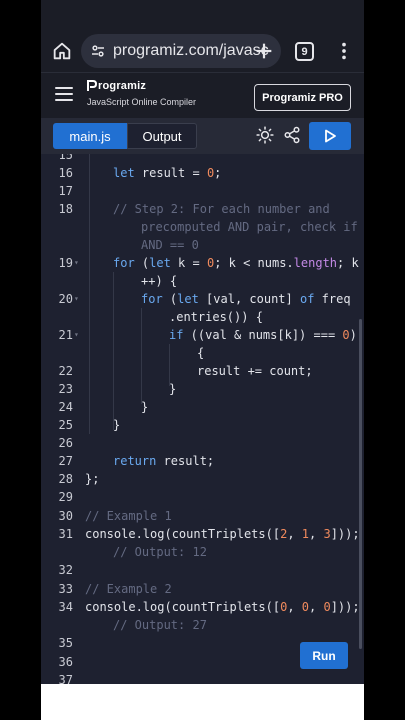 Image resolution: width=405 pixels, height=720 pixels. What do you see at coordinates (65, 191) in the screenshot?
I see `line-number: 17` at bounding box center [65, 191].